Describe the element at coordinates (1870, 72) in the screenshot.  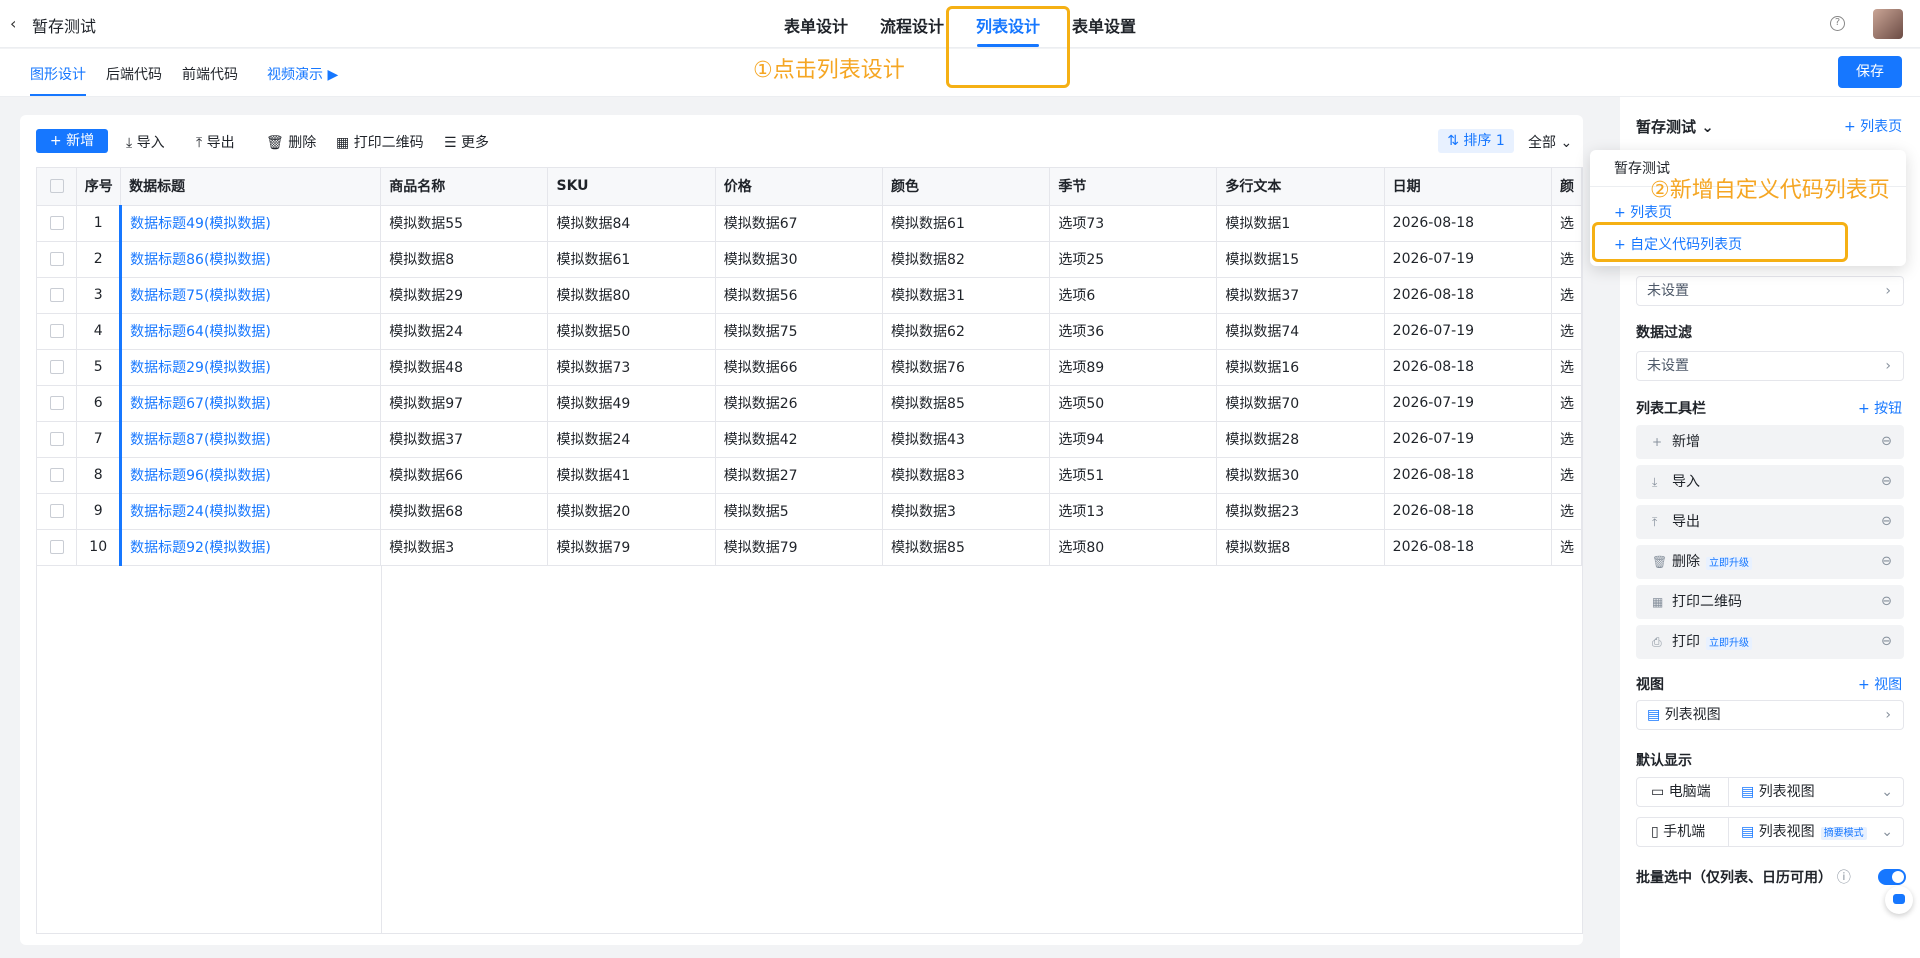
I see `save-button: 保存` at that location.